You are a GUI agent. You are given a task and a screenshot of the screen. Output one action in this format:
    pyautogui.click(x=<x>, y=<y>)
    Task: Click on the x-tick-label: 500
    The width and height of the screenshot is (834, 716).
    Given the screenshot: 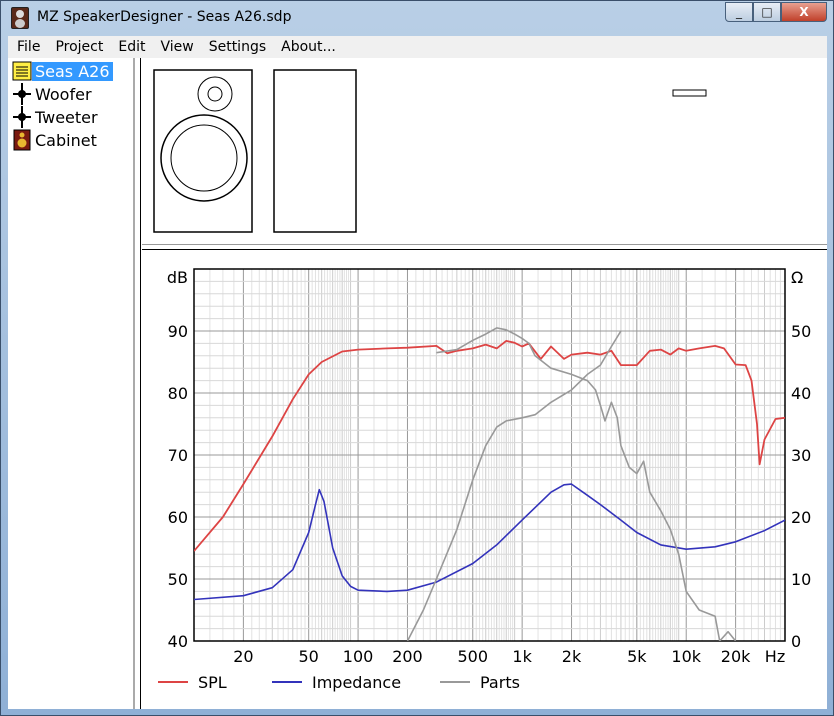 What is the action you would take?
    pyautogui.click(x=472, y=656)
    